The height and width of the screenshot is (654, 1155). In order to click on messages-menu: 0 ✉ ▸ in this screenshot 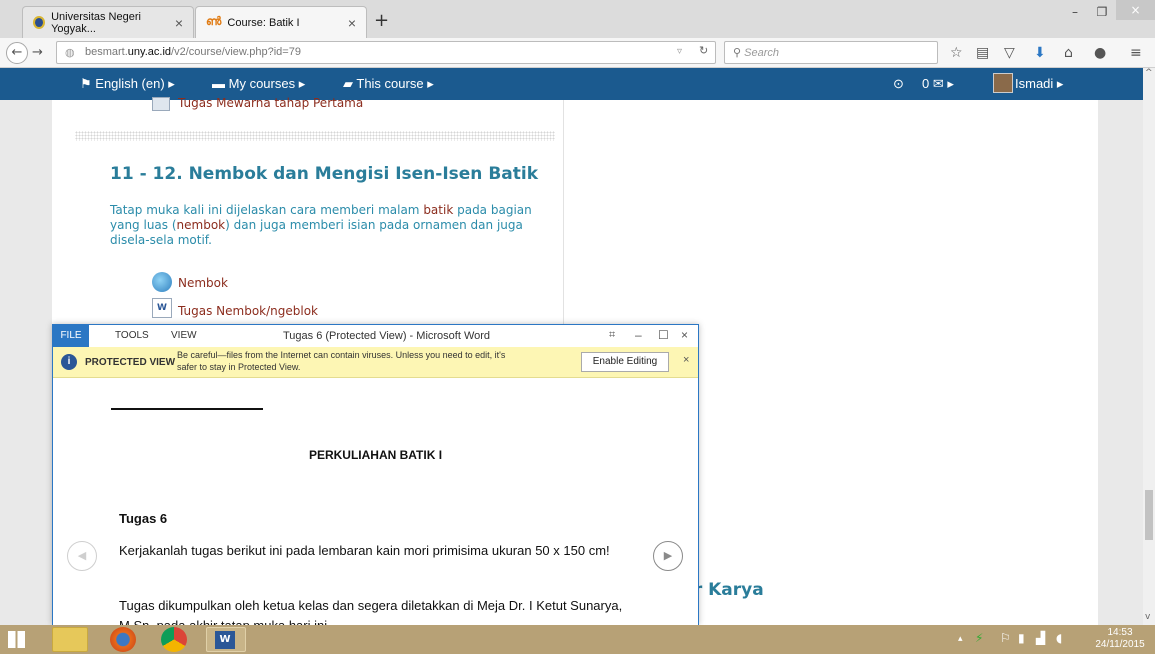, I will do `click(938, 84)`.